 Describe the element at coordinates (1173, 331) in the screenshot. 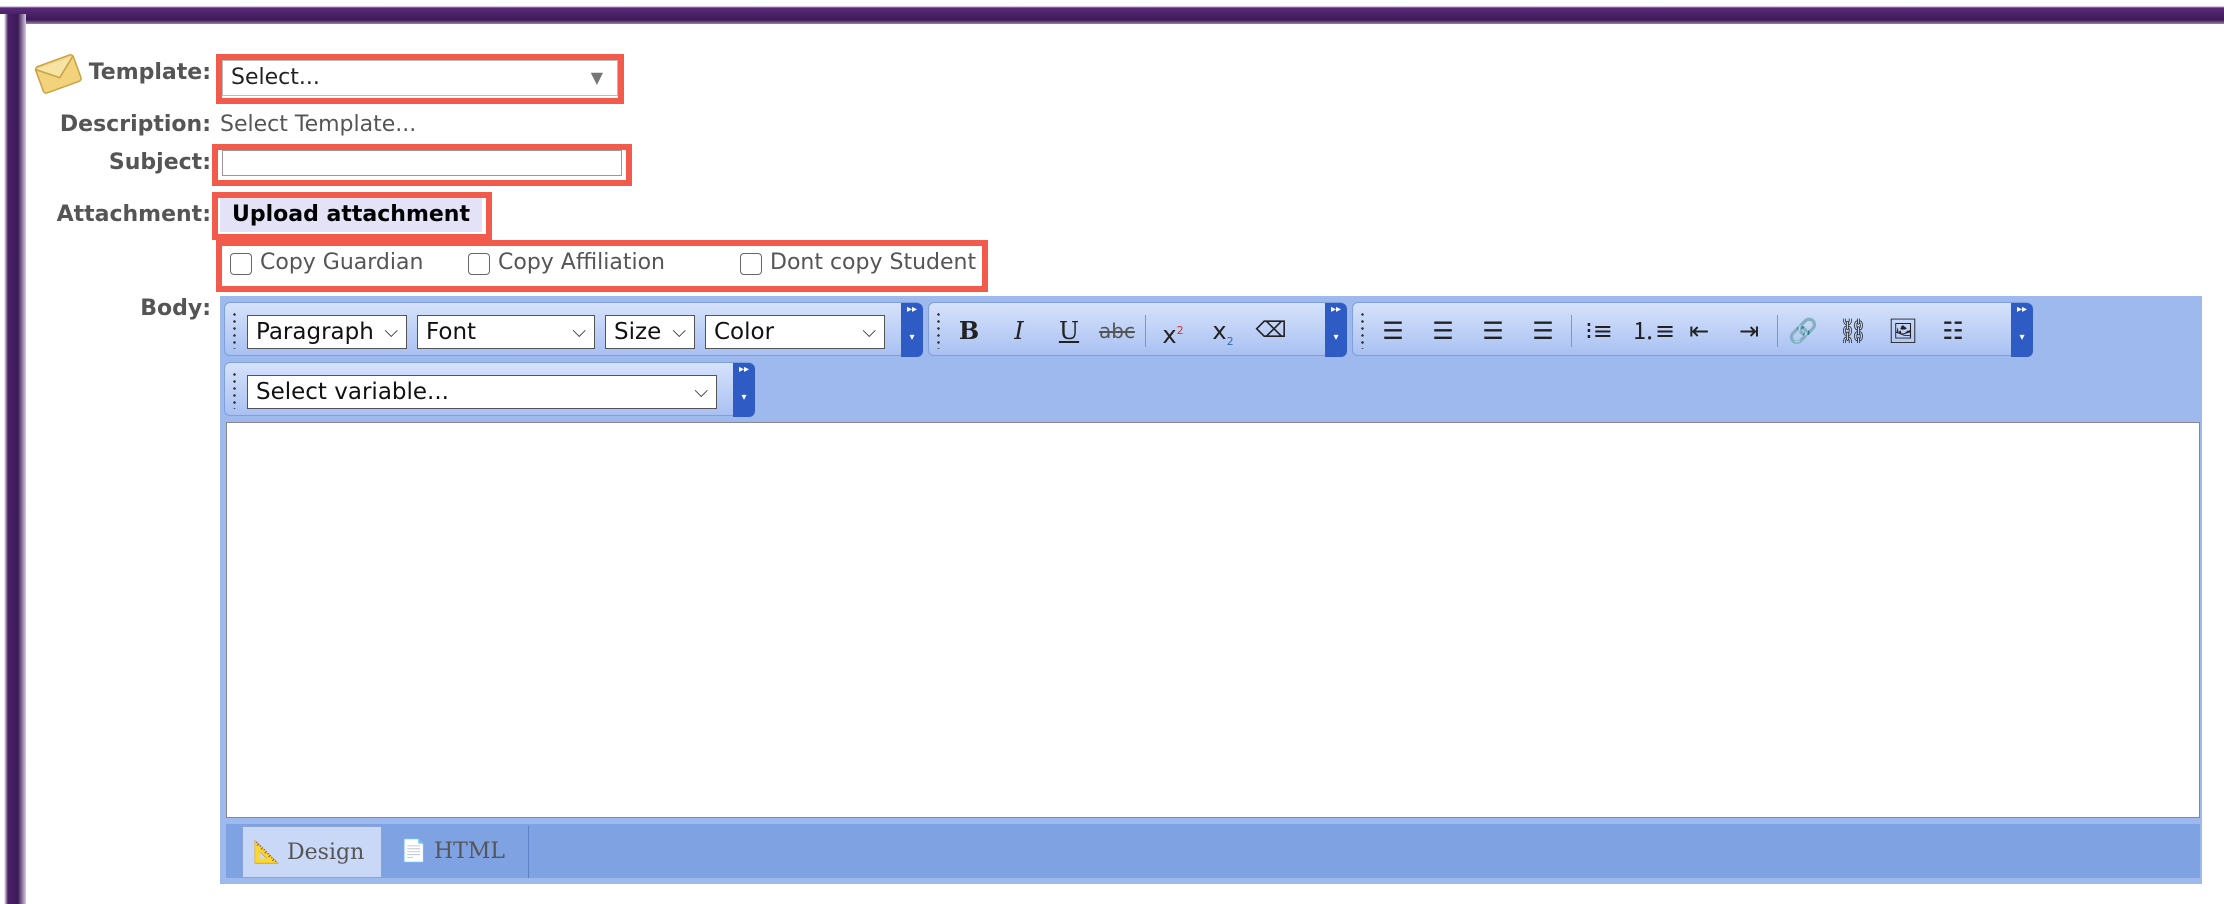

I see `superscript-icon: x2` at that location.